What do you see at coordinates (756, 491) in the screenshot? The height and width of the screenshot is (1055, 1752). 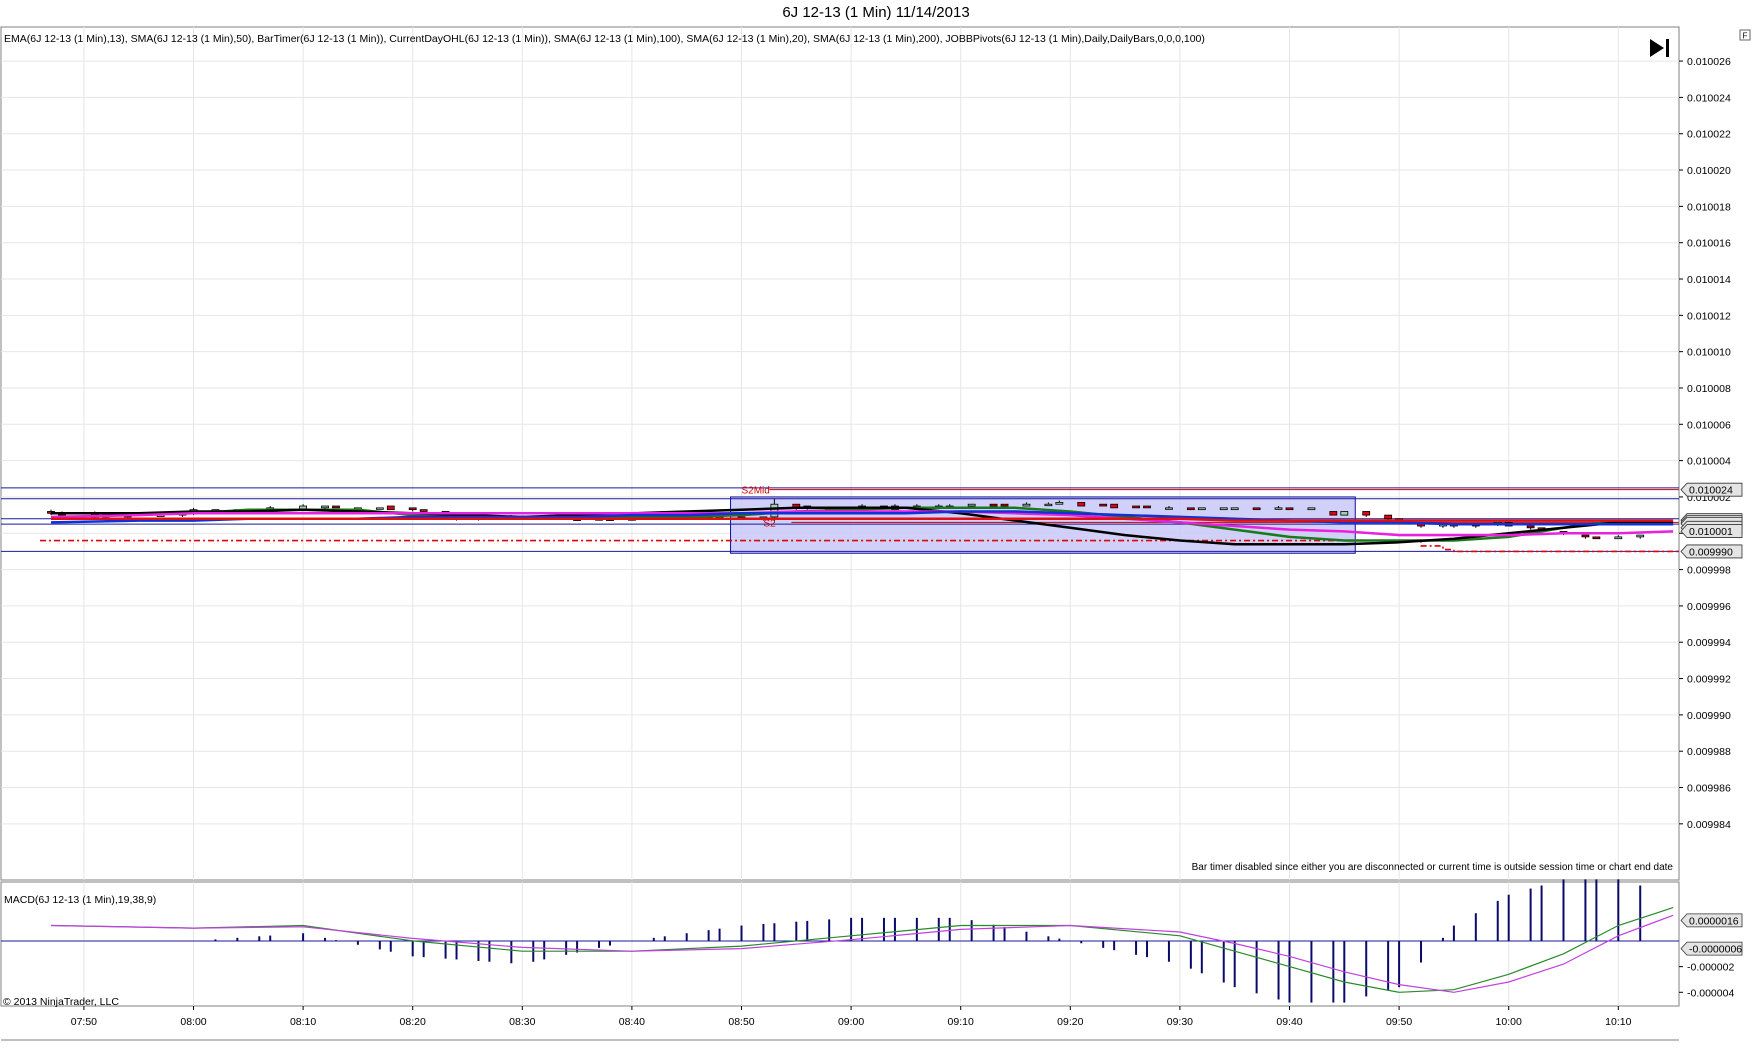 I see `pivot-label: S2Mid` at bounding box center [756, 491].